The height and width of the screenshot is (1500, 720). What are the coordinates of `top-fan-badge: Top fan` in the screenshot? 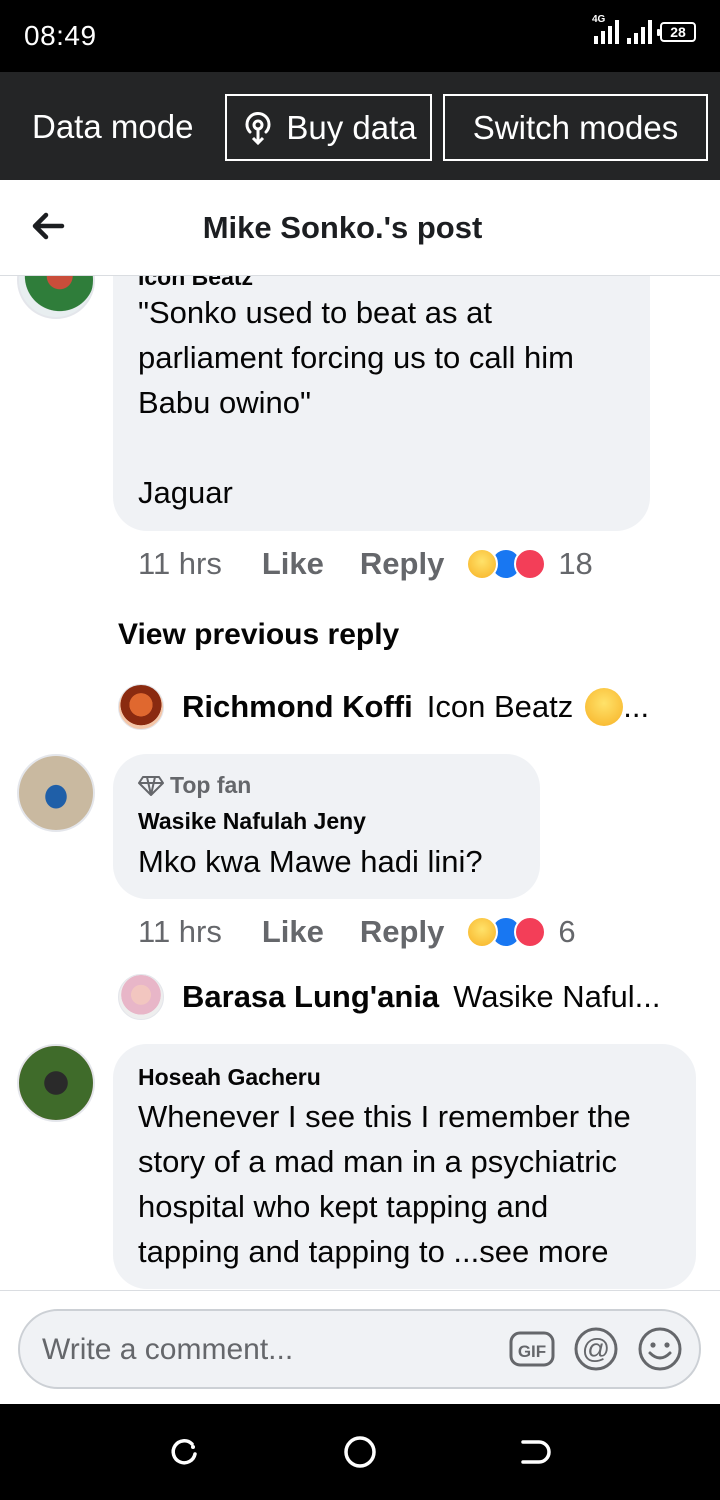 It's located at (194, 785).